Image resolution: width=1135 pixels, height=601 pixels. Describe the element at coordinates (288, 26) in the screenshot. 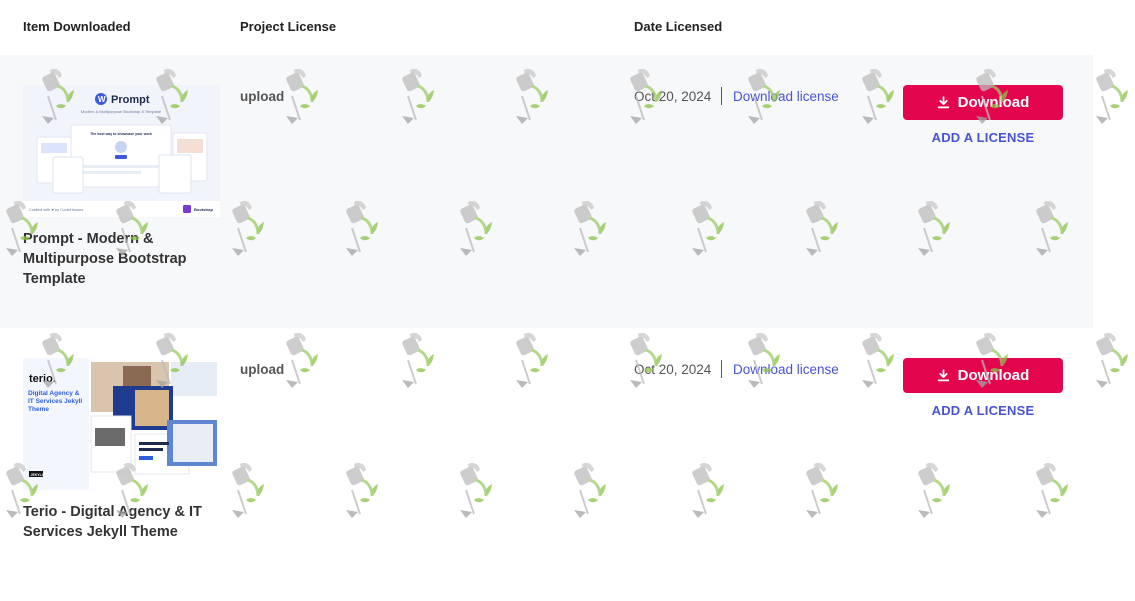

I see `column-header-license: Project License` at that location.